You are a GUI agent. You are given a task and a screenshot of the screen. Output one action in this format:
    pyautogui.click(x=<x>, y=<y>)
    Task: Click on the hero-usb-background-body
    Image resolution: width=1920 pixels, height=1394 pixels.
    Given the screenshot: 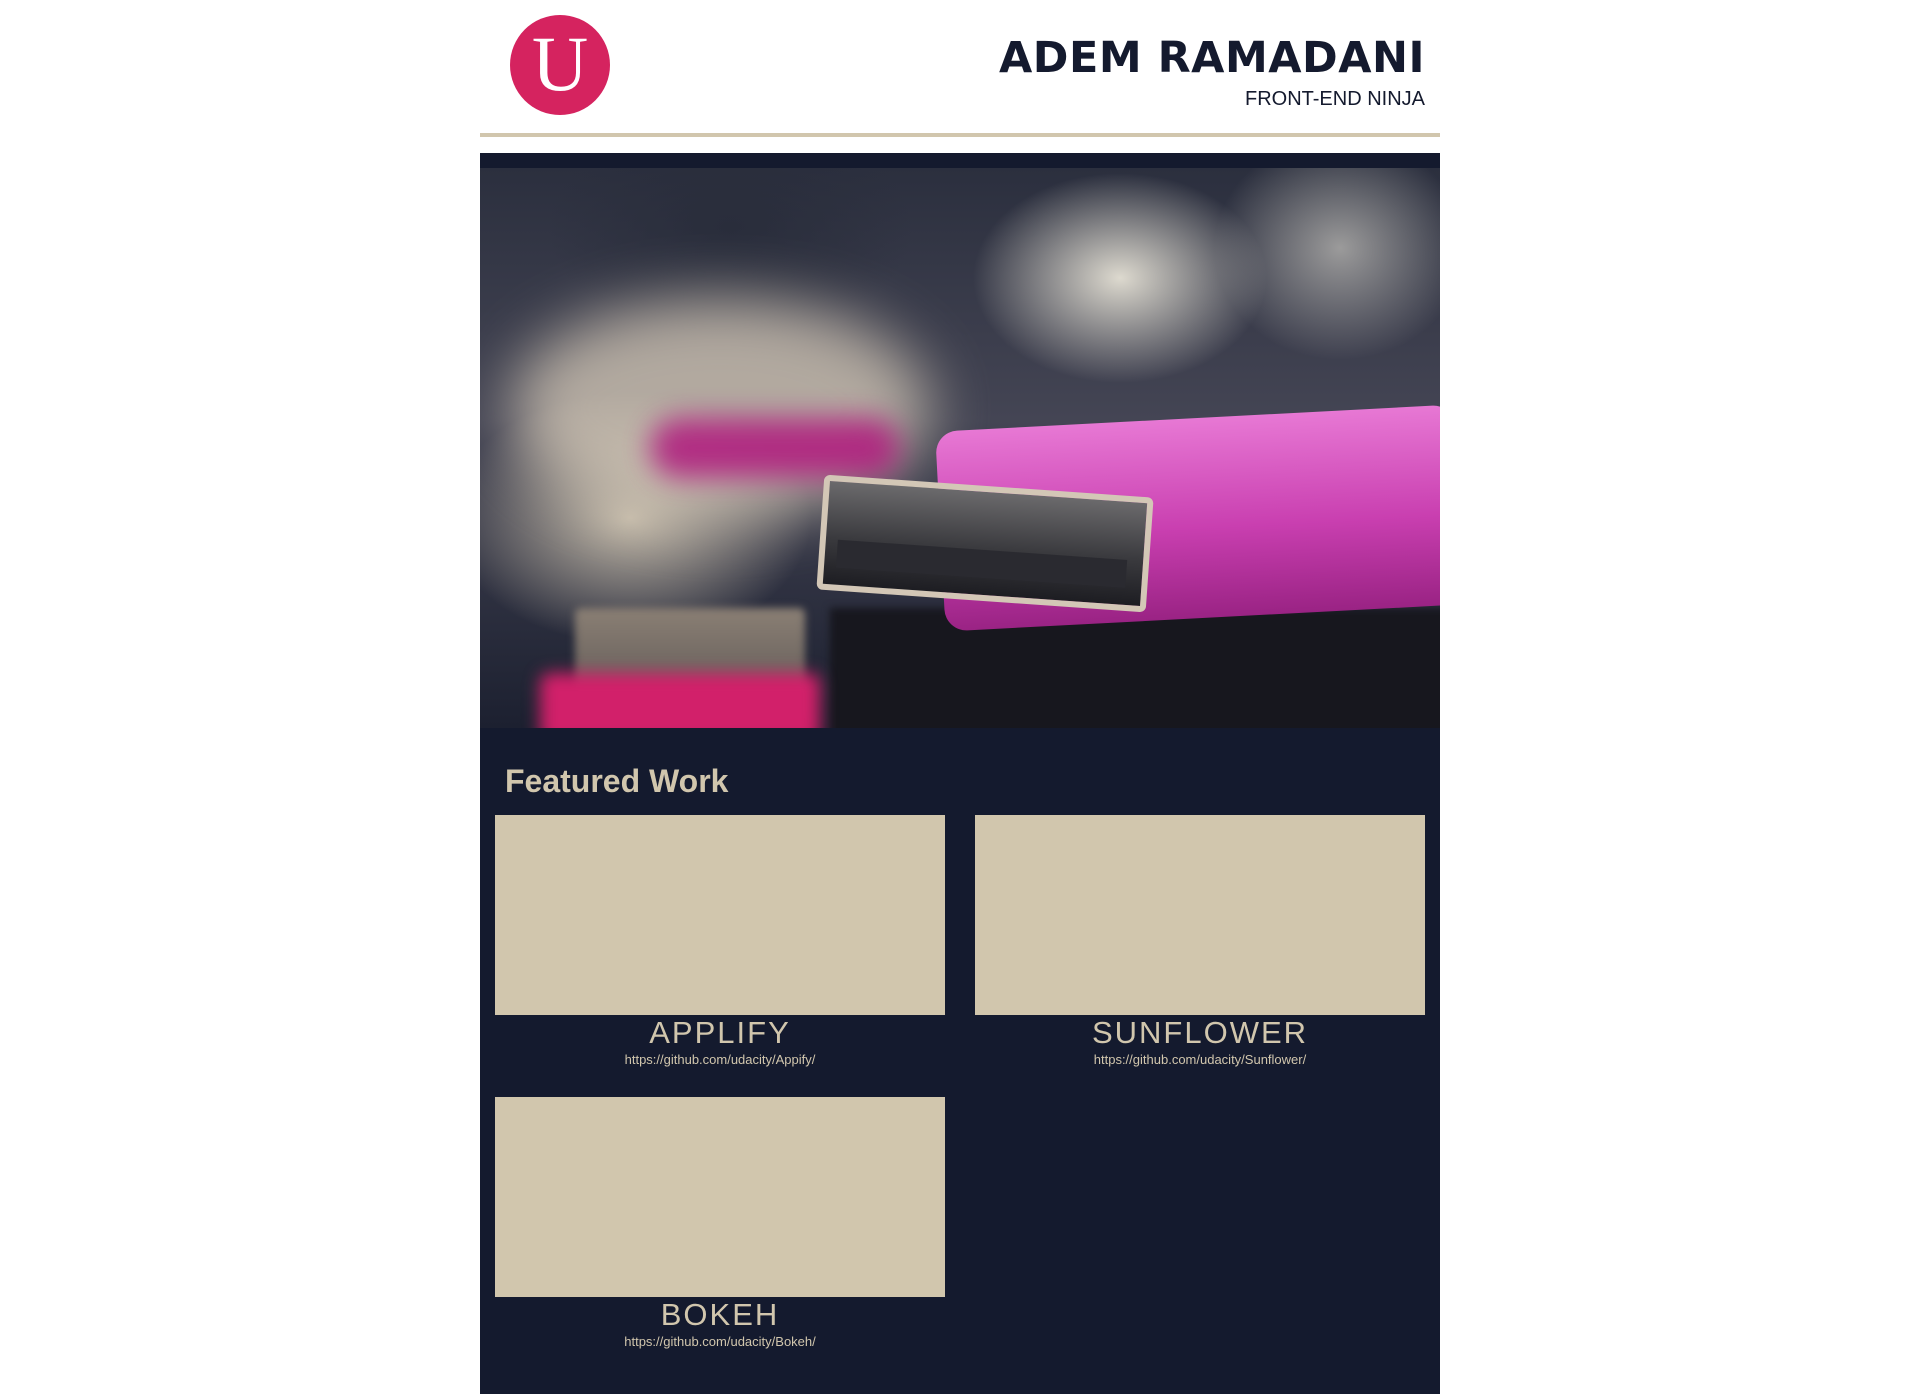 What is the action you would take?
    pyautogui.click(x=680, y=700)
    